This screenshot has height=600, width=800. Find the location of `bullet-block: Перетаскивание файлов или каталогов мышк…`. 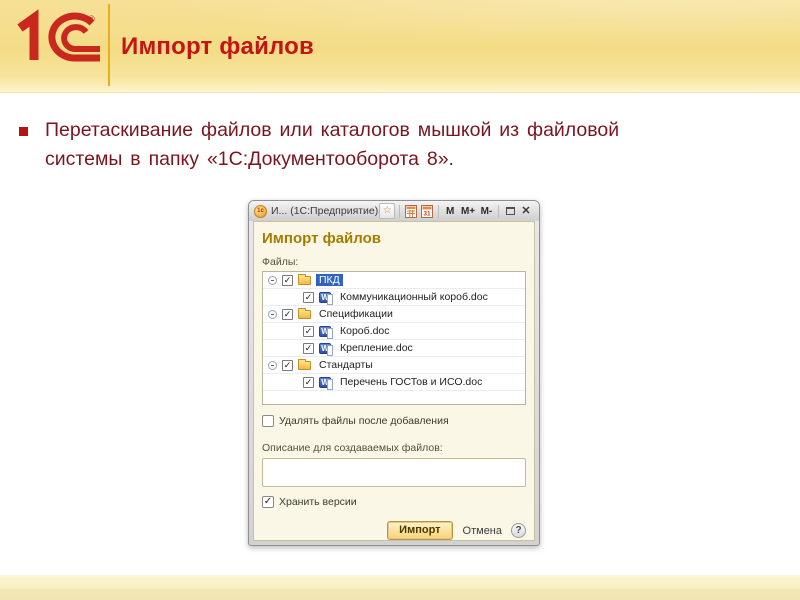

bullet-block: Перетаскивание файлов или каталогов мышк… is located at coordinates (388, 145).